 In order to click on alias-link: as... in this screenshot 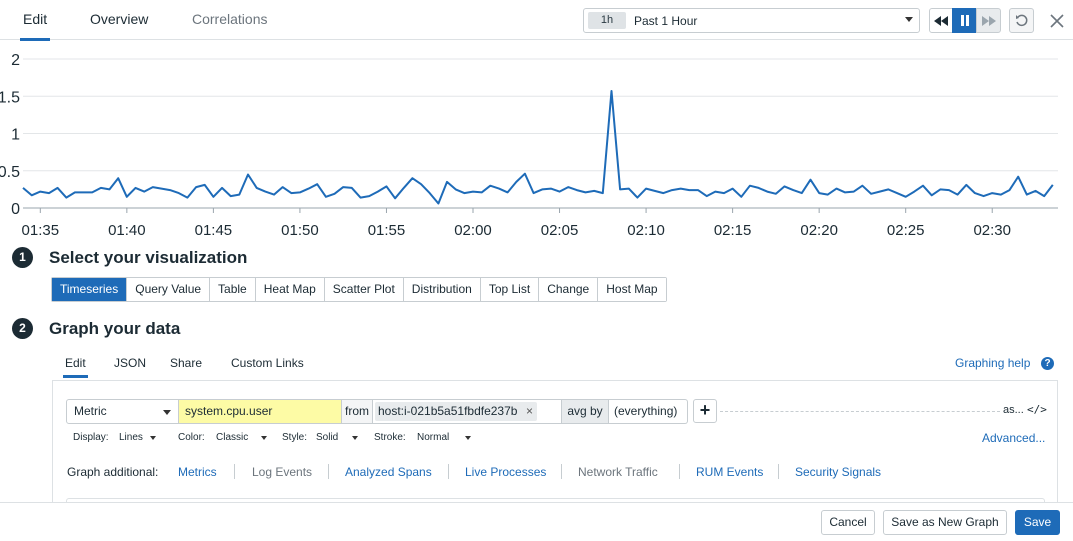, I will do `click(1013, 410)`.